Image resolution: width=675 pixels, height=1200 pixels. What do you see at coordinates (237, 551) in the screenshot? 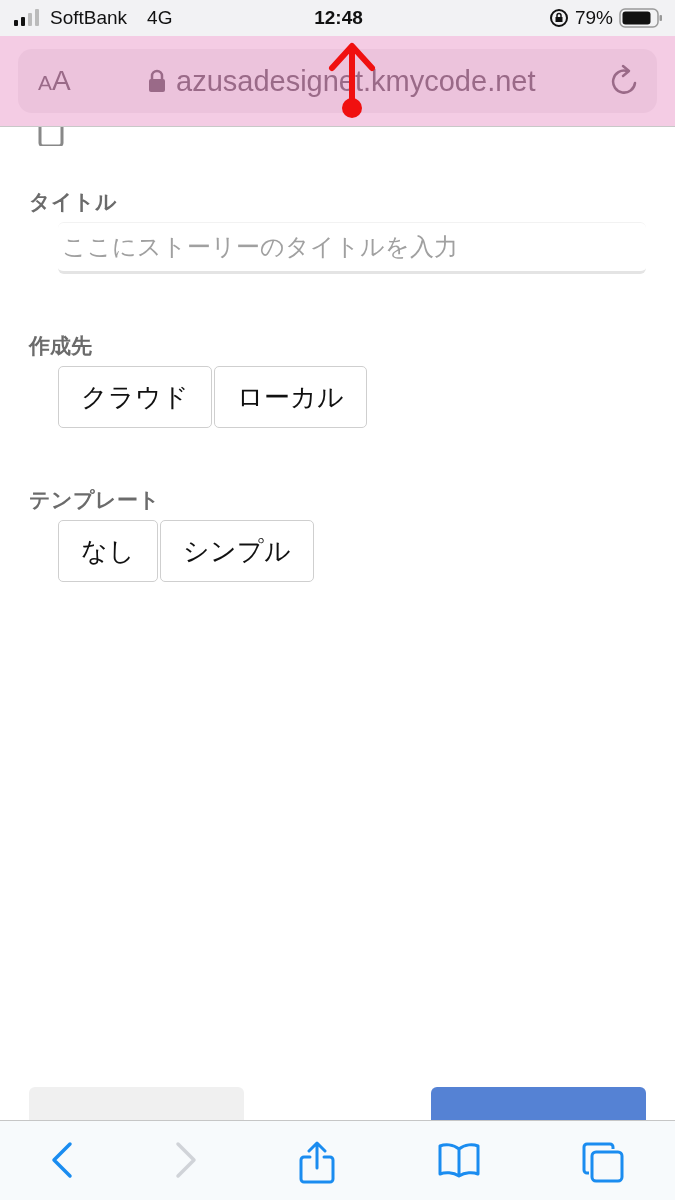
I see `option-button: シンプル` at bounding box center [237, 551].